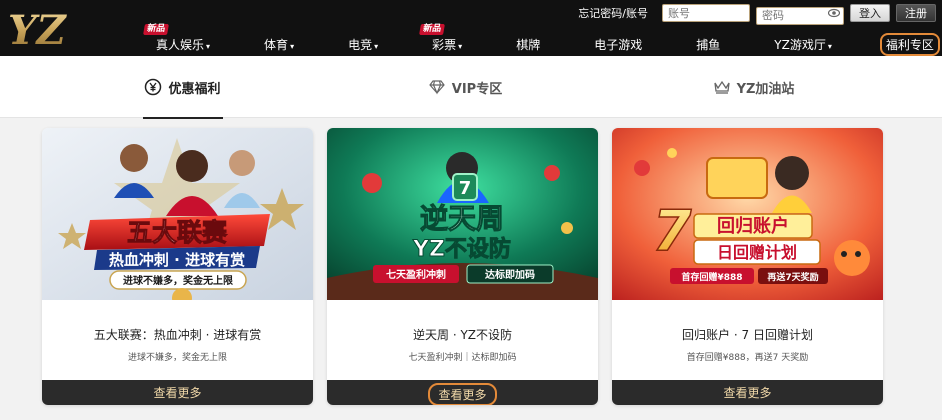 The height and width of the screenshot is (420, 942). Describe the element at coordinates (360, 44) in the screenshot. I see `nav-label: 电竞` at that location.